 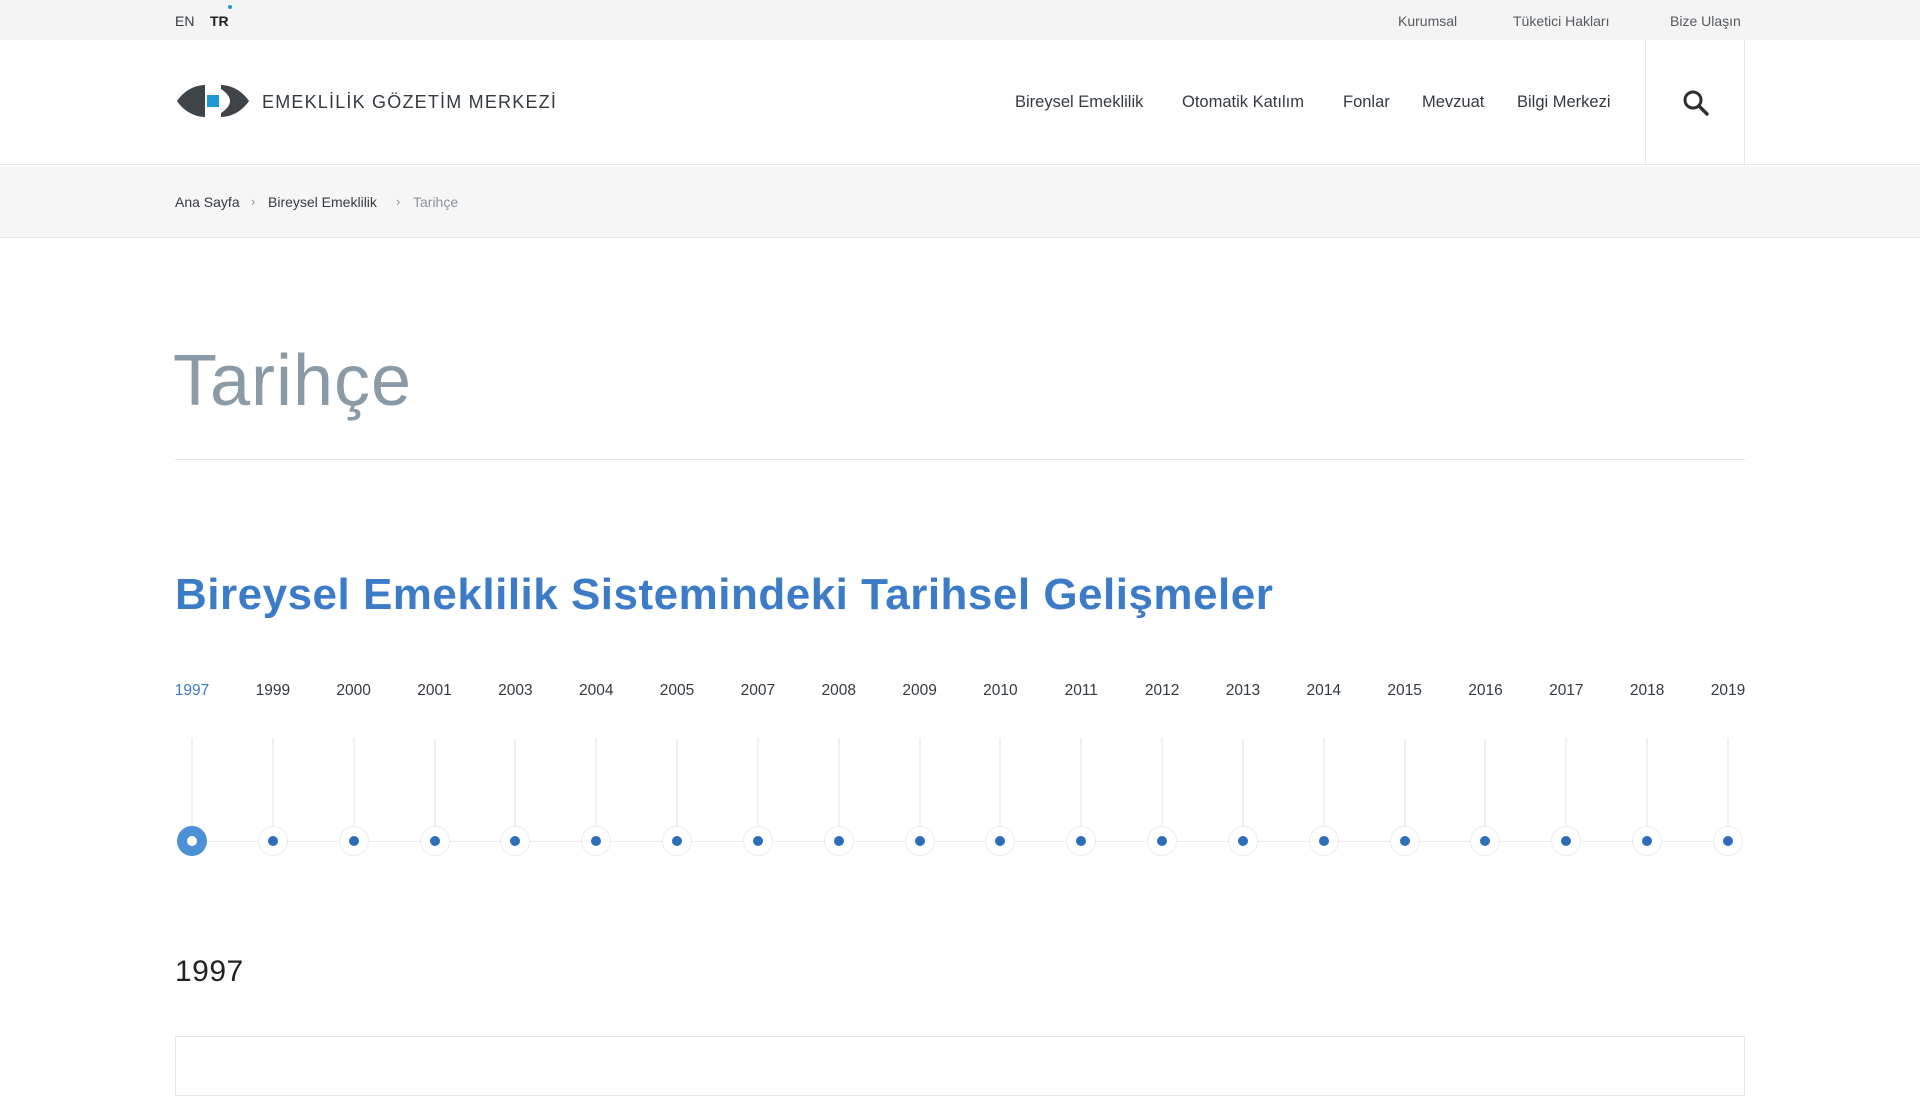 What do you see at coordinates (1566, 691) in the screenshot?
I see `timeline-year-label: 2017` at bounding box center [1566, 691].